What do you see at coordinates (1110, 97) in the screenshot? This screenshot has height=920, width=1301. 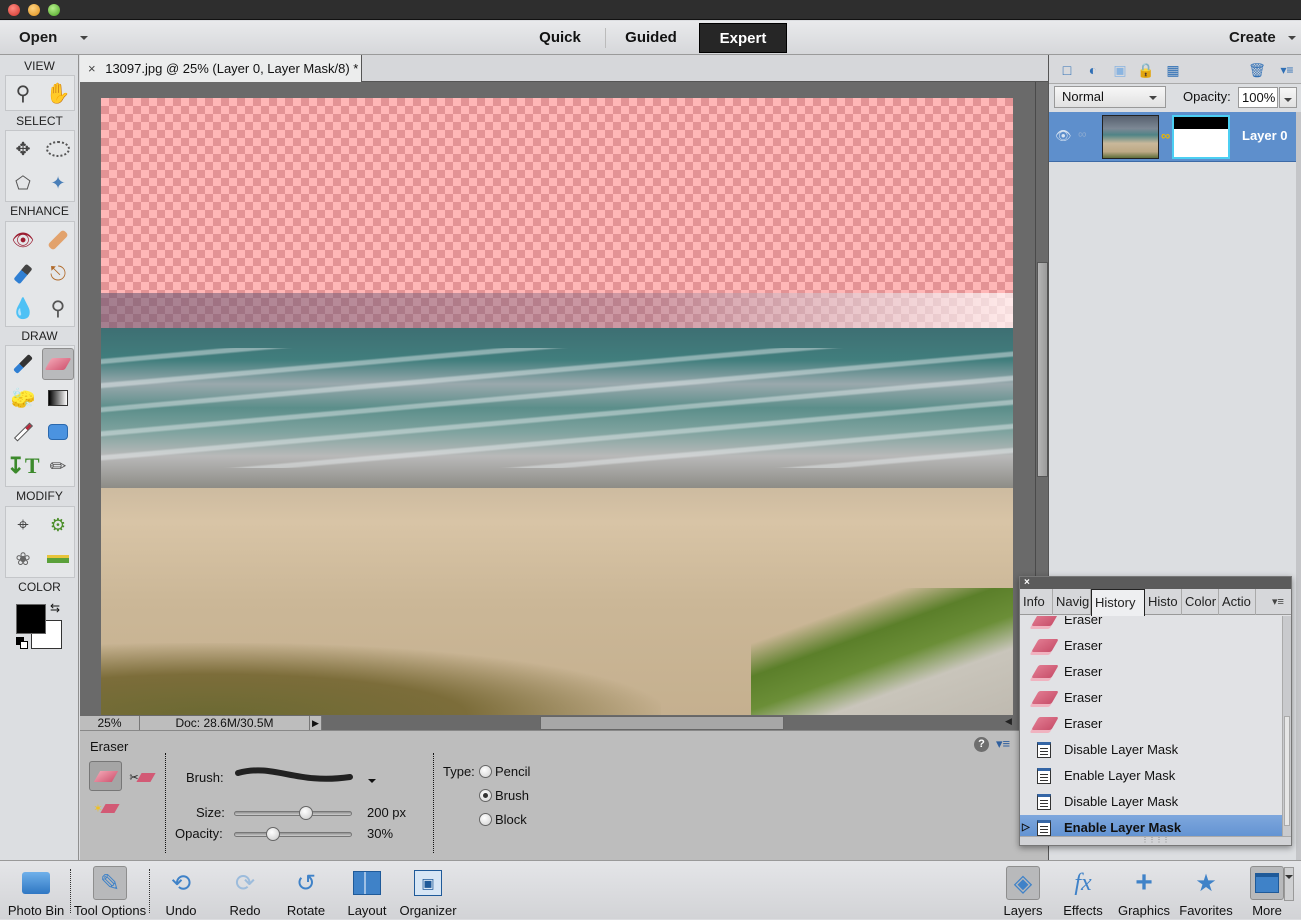 I see `blend-mode-select: Normal` at bounding box center [1110, 97].